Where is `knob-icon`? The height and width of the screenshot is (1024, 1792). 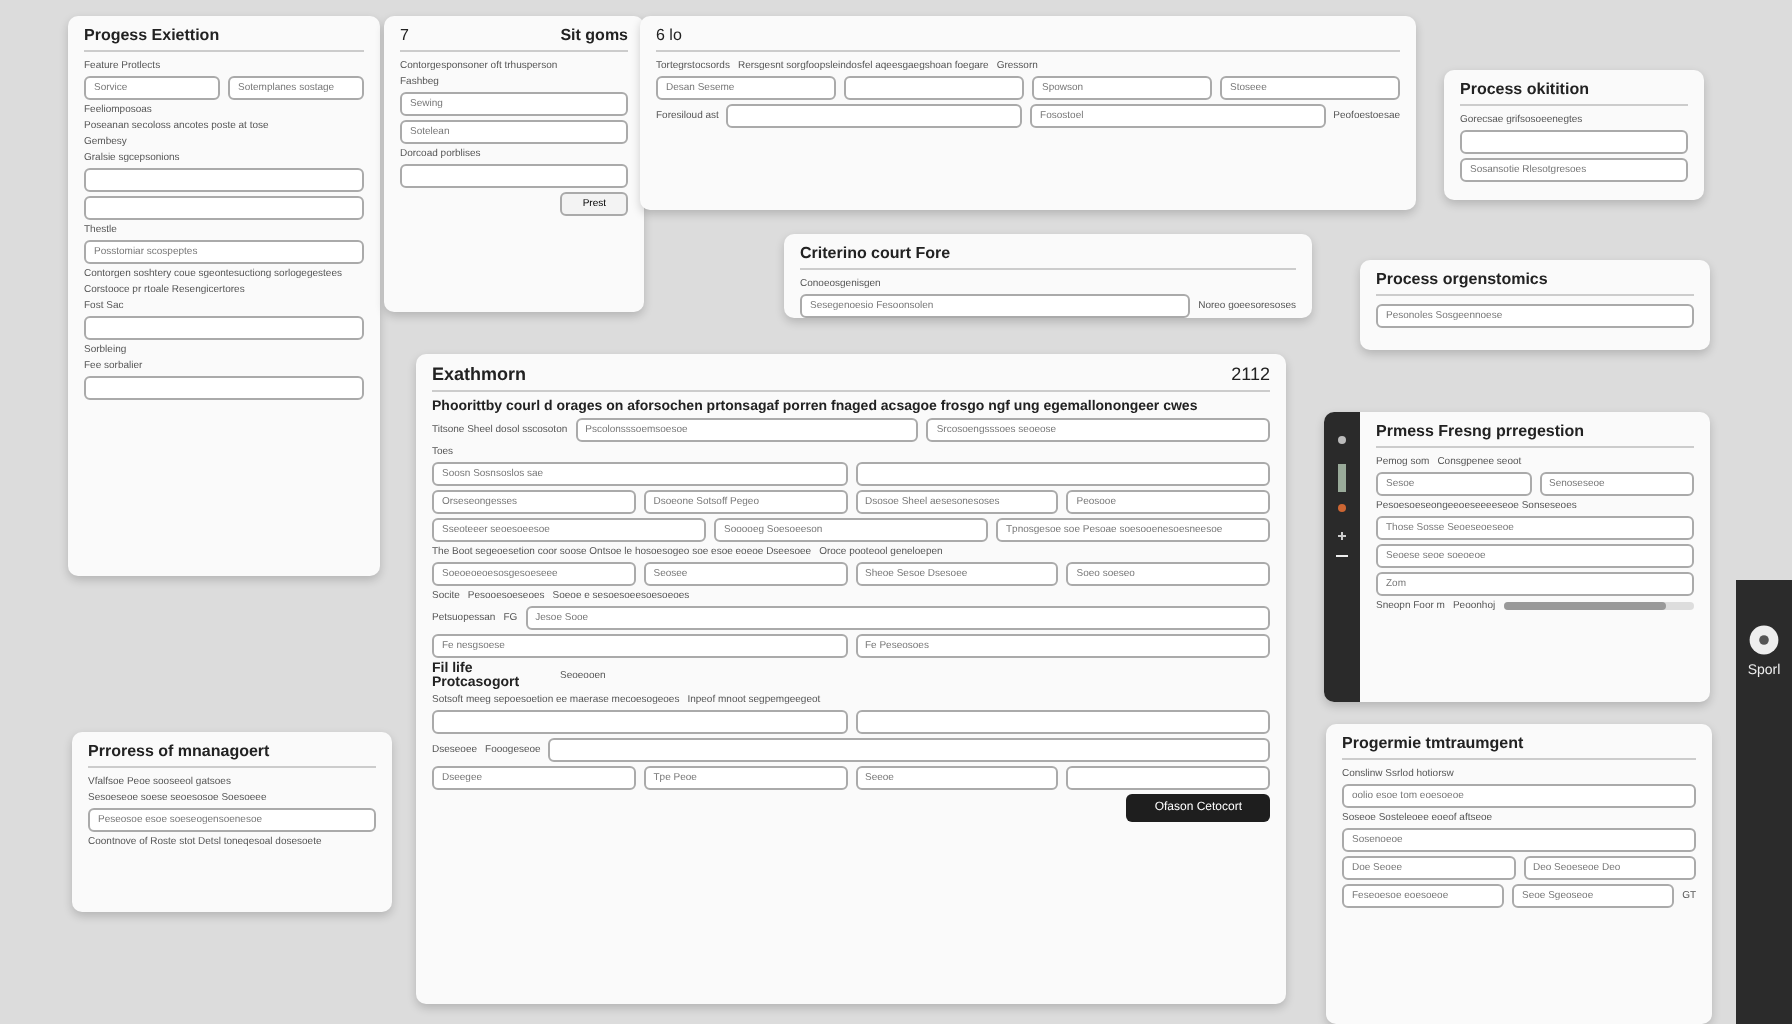
knob-icon is located at coordinates (1764, 640).